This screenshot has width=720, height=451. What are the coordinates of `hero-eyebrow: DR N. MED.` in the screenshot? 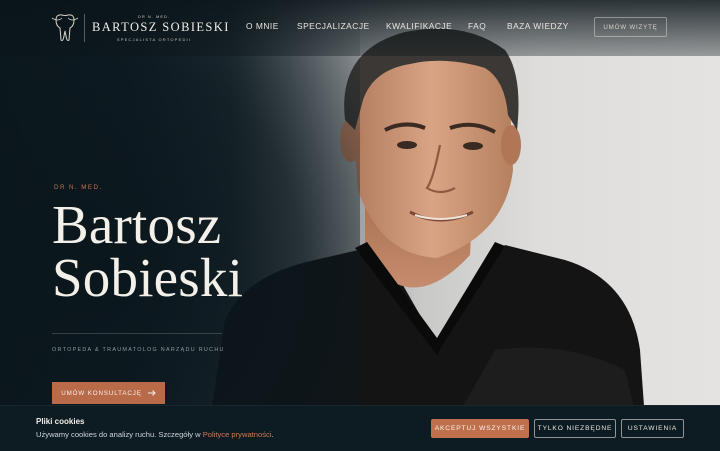 It's located at (78, 187).